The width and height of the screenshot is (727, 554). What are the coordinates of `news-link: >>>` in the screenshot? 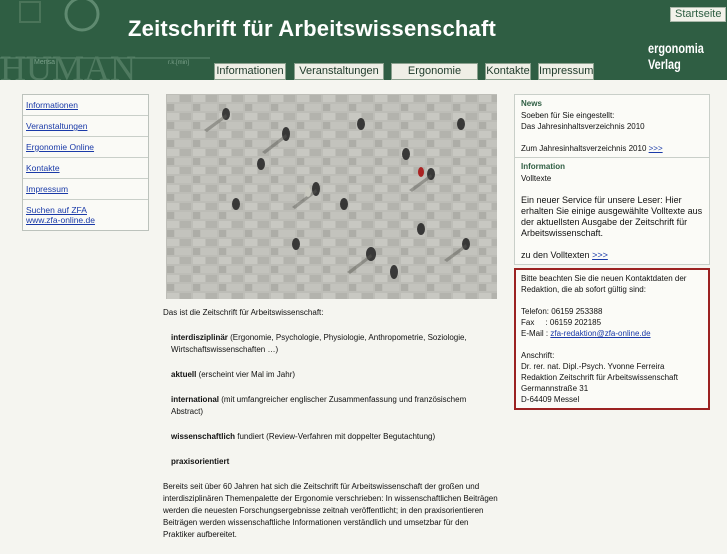 It's located at (656, 148).